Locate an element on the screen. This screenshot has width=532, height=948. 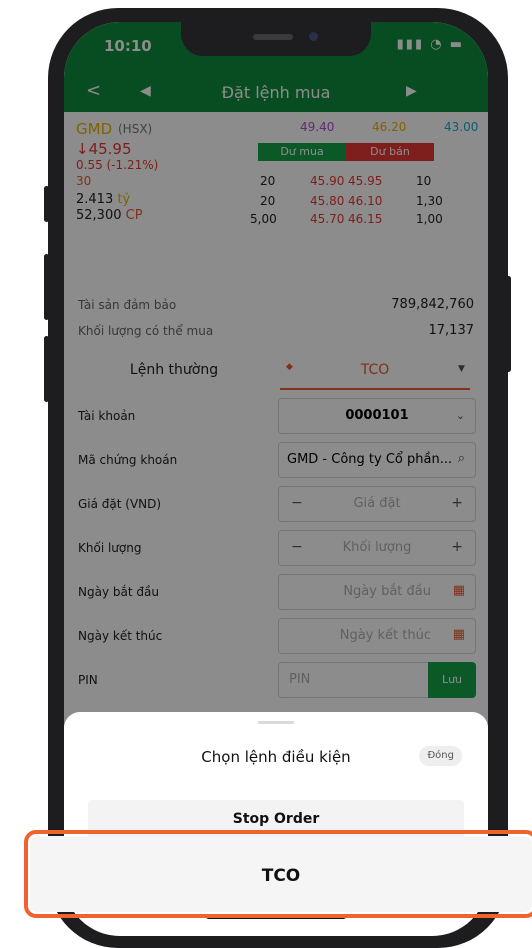
highlighted-option-tco: TCO is located at coordinates (278, 874).